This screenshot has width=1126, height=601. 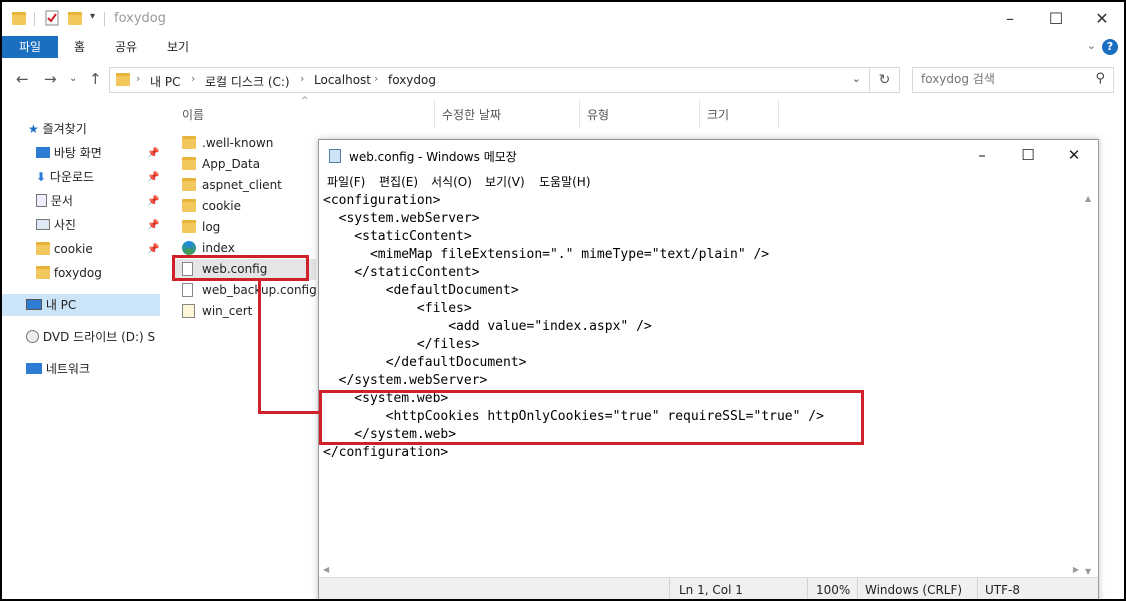 What do you see at coordinates (43, 152) in the screenshot?
I see `desktop-icon` at bounding box center [43, 152].